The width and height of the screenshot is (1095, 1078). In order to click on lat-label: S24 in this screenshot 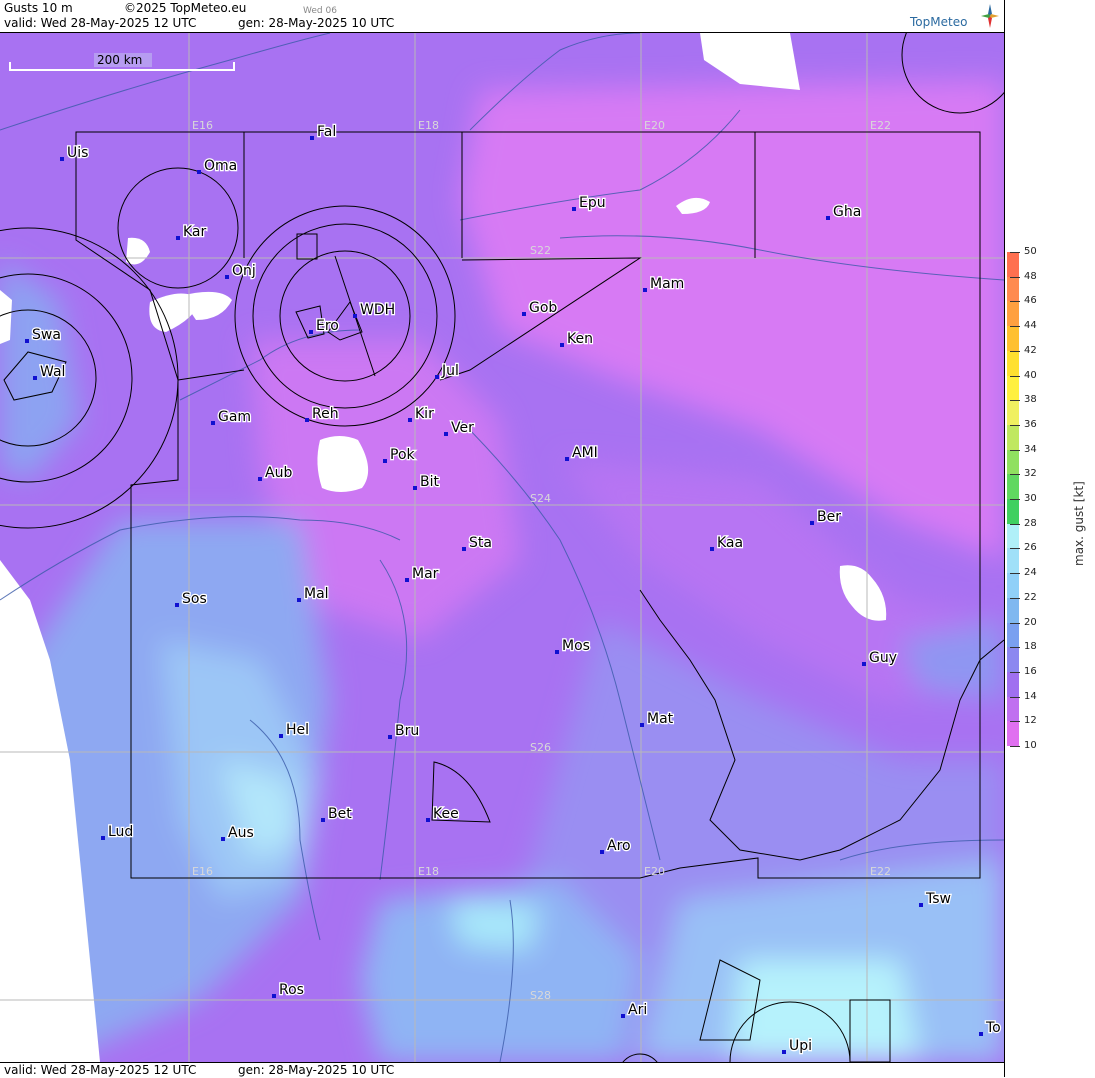, I will do `click(540, 498)`.